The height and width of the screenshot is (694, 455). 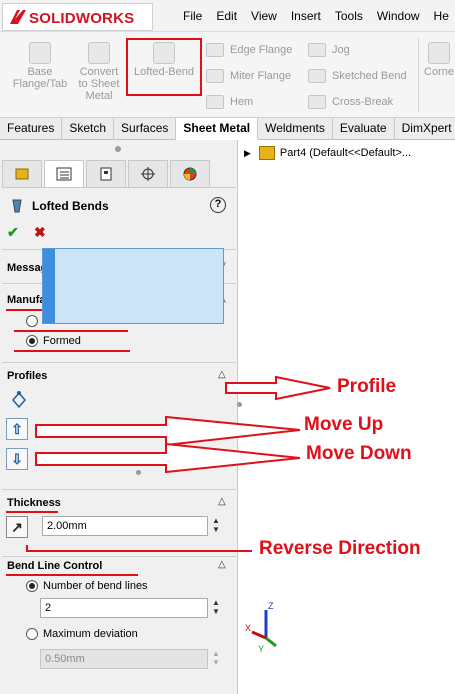 I want to click on profile-arrow, so click(x=278, y=388).